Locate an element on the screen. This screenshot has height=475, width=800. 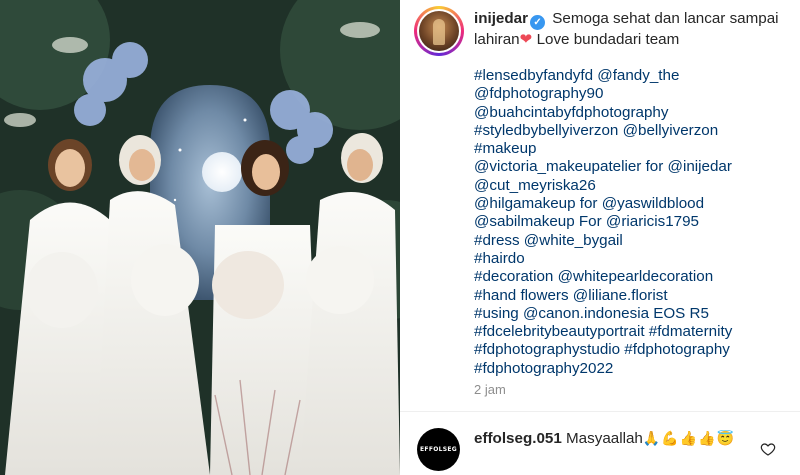
caption-line: #makeup is located at coordinates (634, 149).